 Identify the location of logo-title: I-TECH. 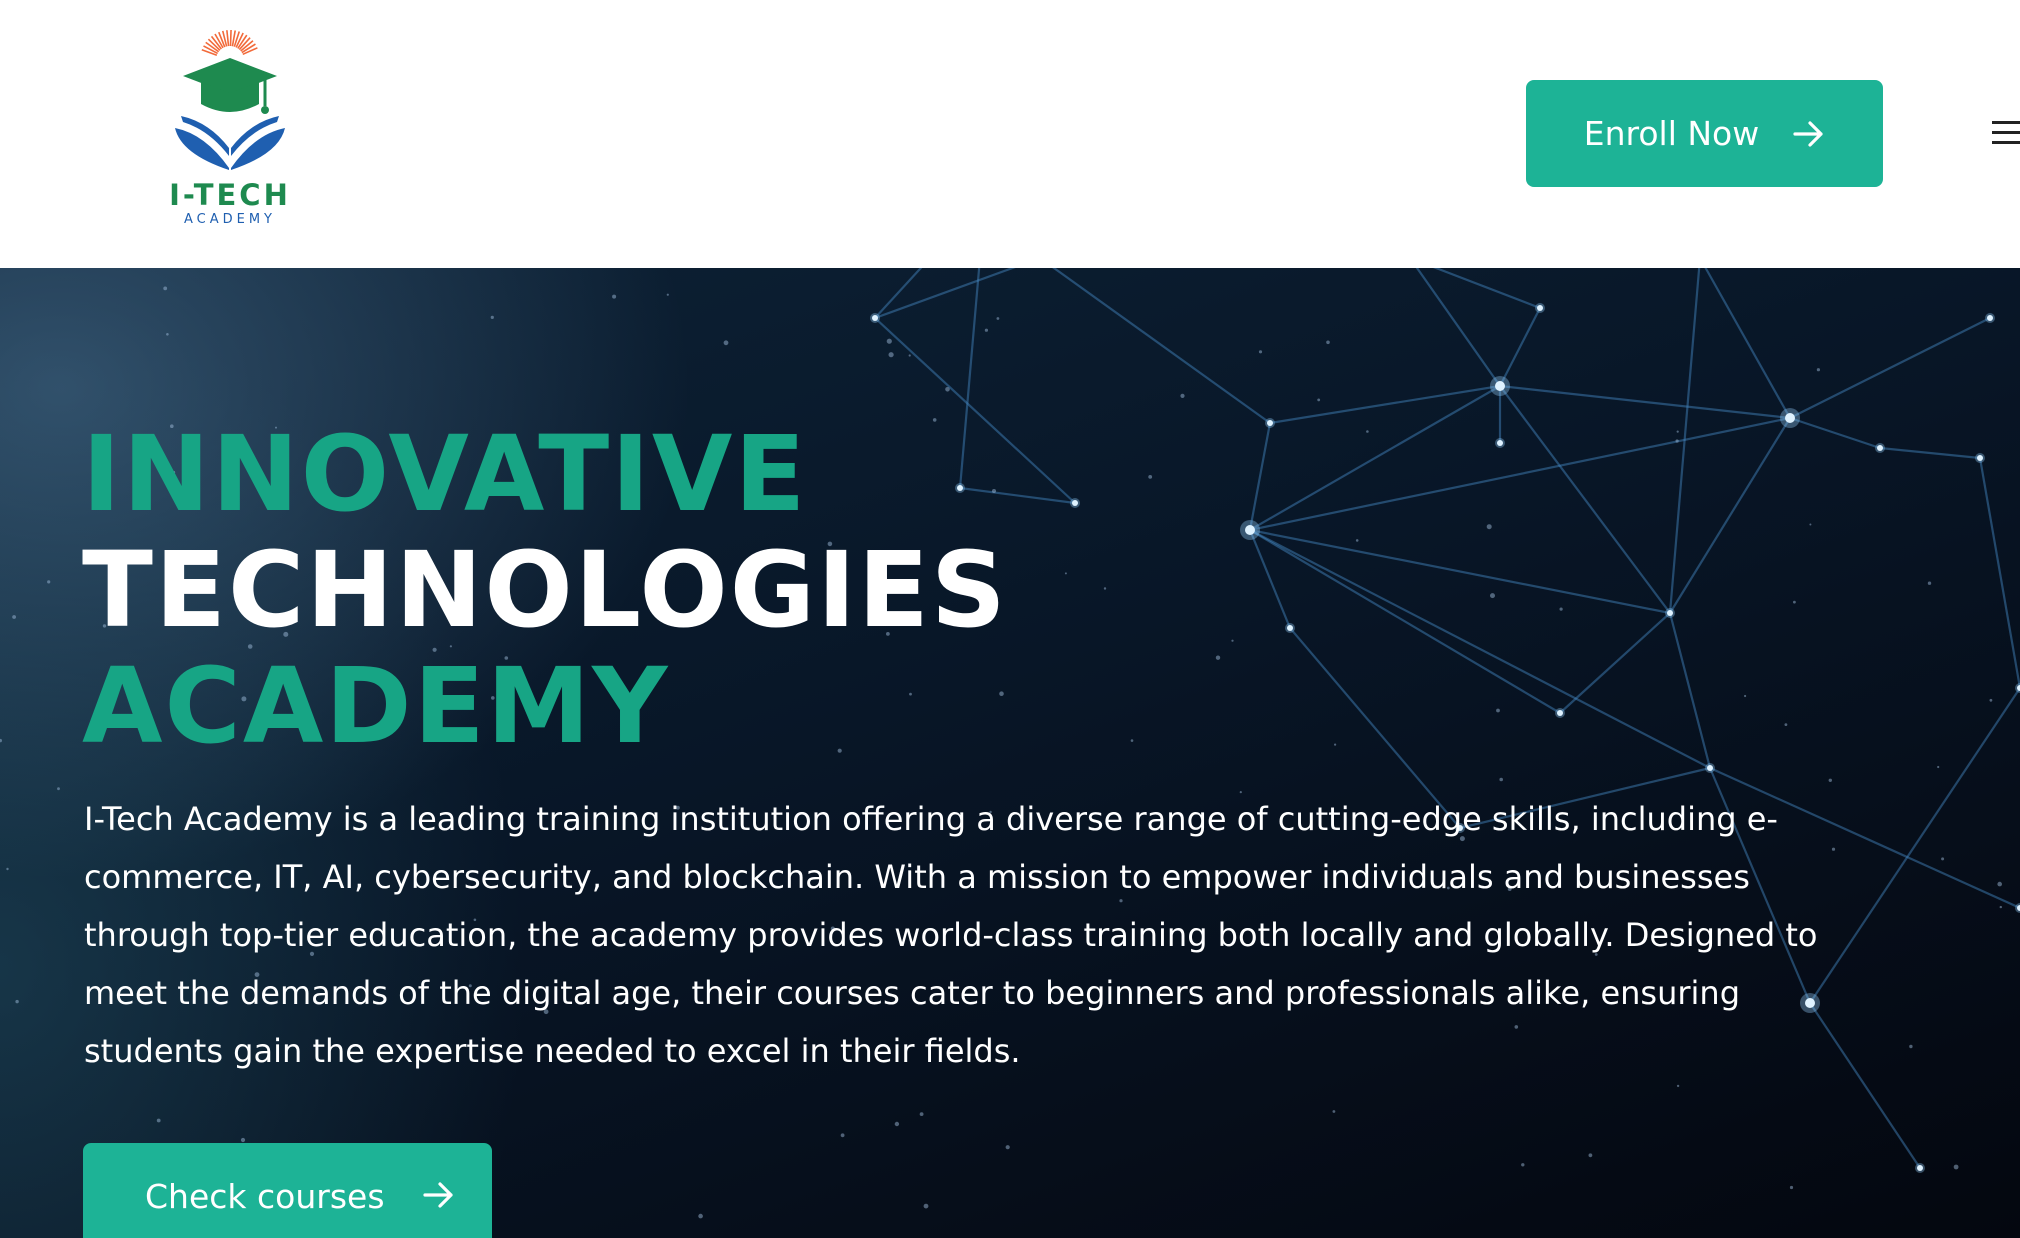
(230, 195).